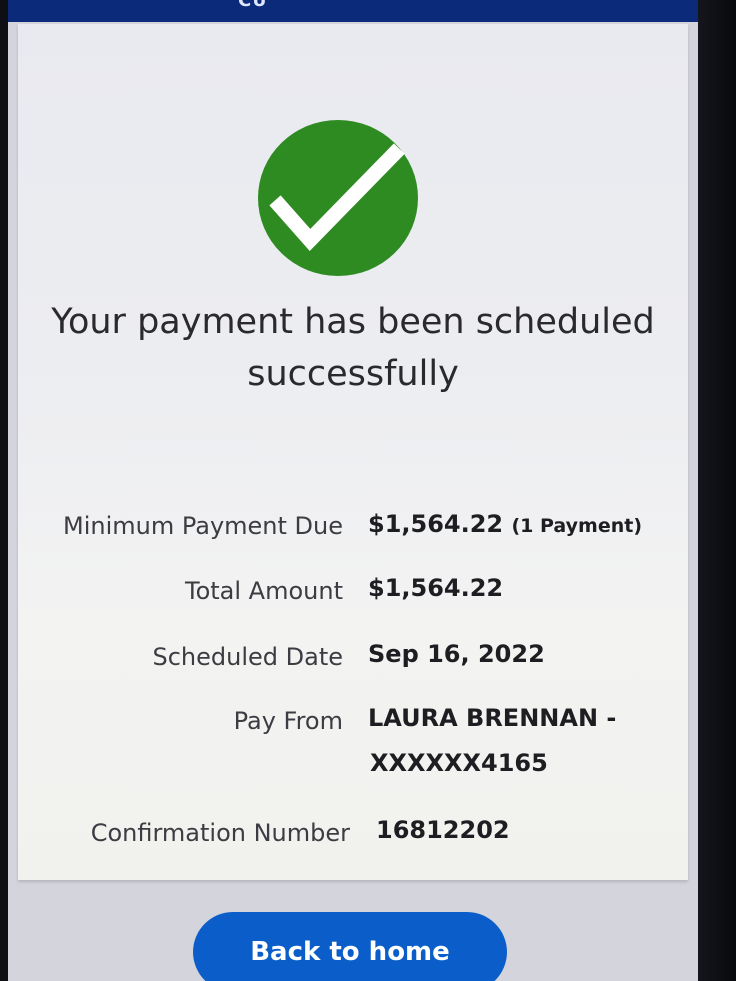 The width and height of the screenshot is (736, 981). Describe the element at coordinates (353, 594) in the screenshot. I see `detail-row-total-amount: Total Amount $1,564.22` at that location.